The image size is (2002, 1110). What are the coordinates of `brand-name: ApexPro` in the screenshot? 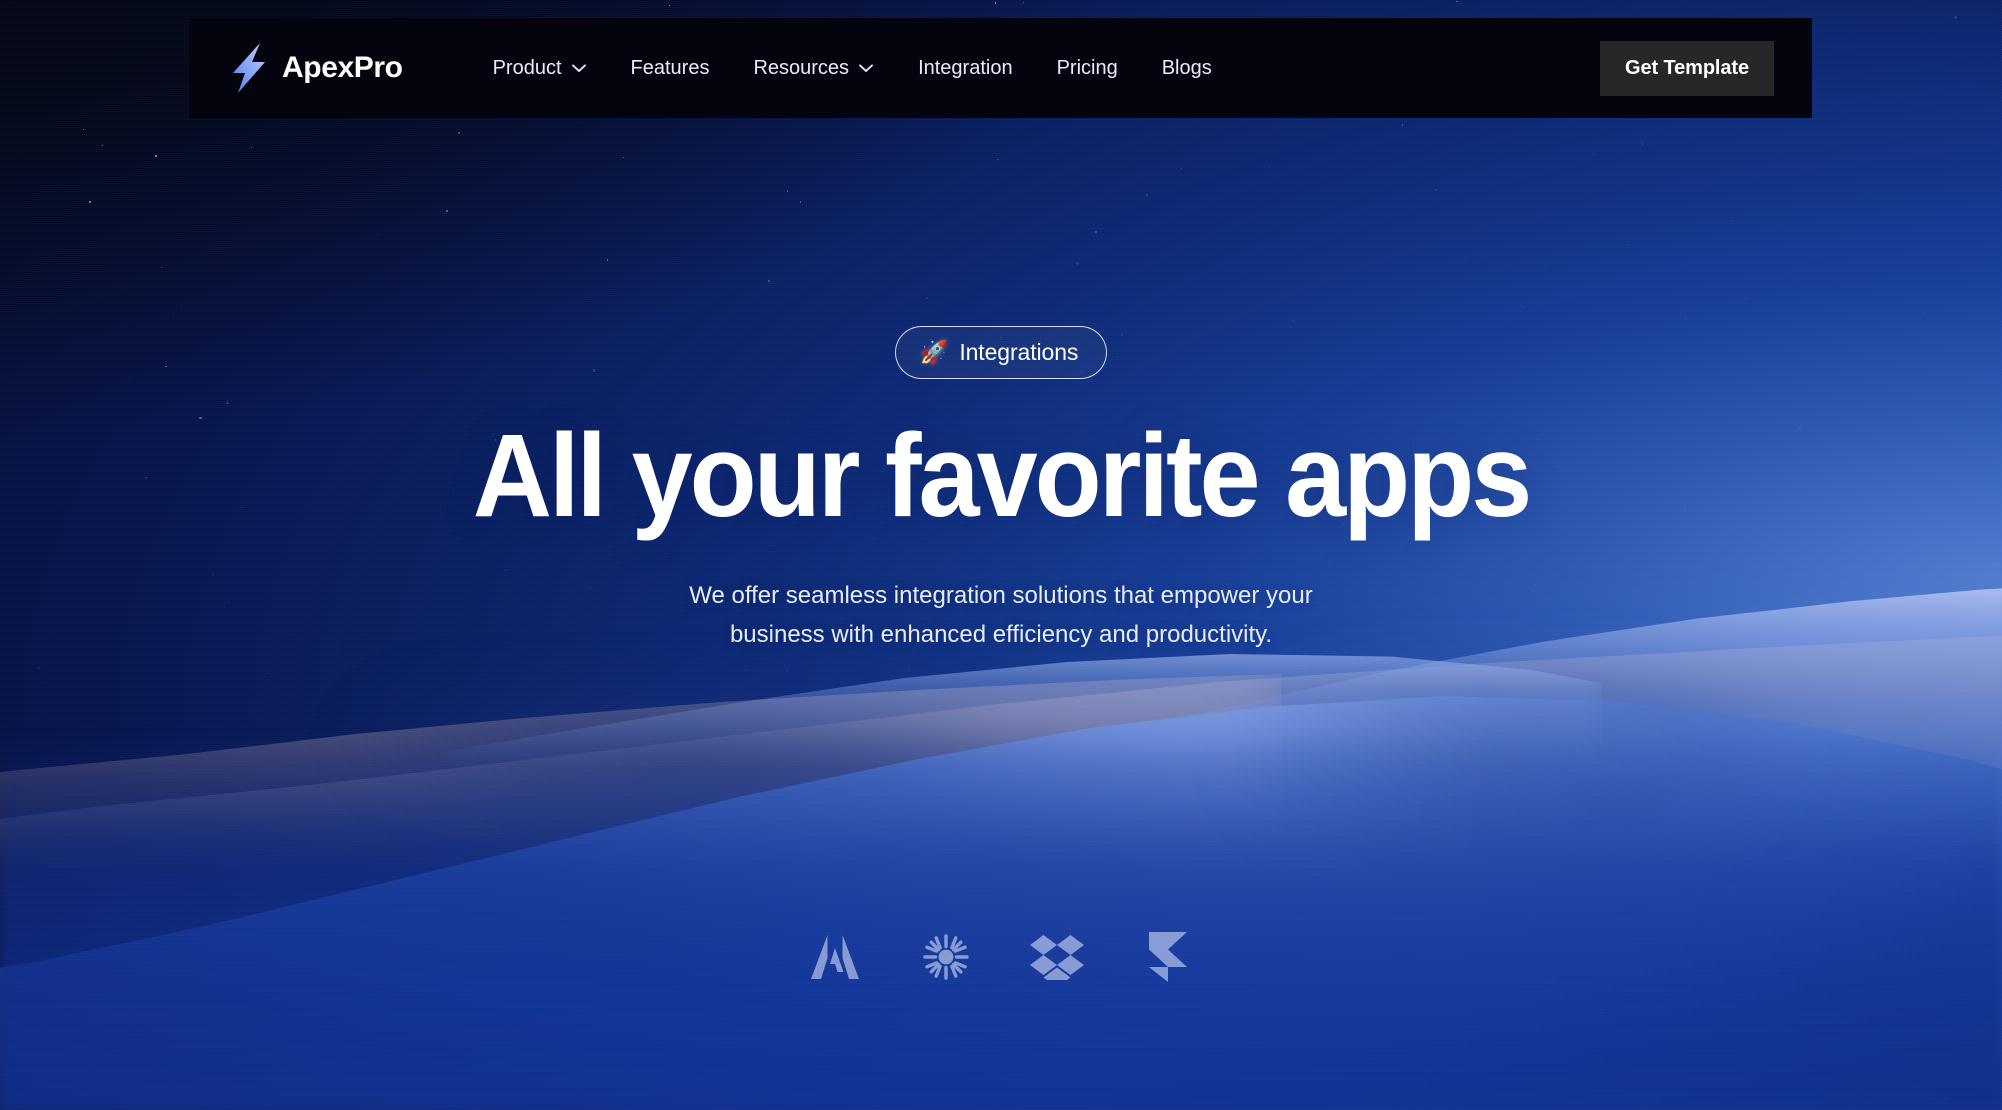 It's located at (342, 67).